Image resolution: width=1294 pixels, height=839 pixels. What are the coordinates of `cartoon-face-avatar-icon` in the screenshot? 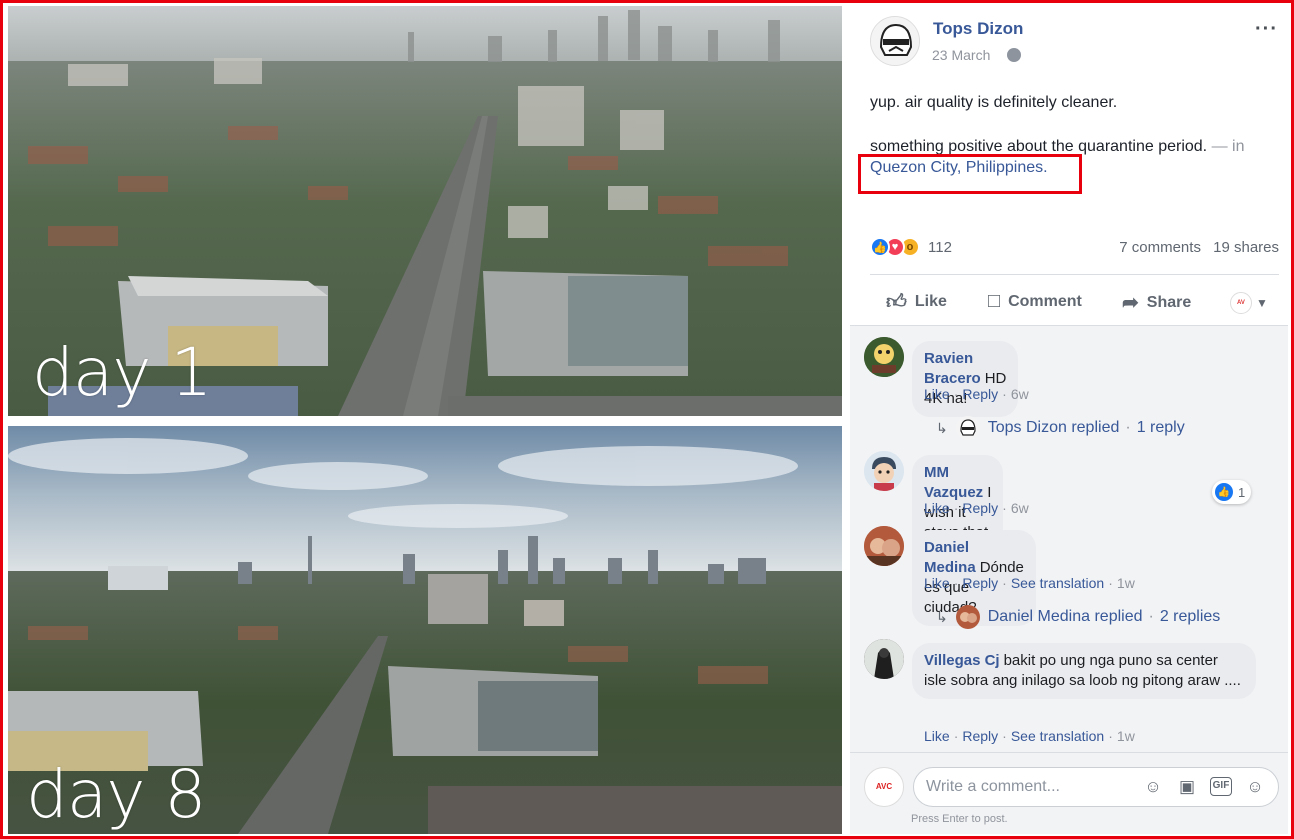 It's located at (884, 471).